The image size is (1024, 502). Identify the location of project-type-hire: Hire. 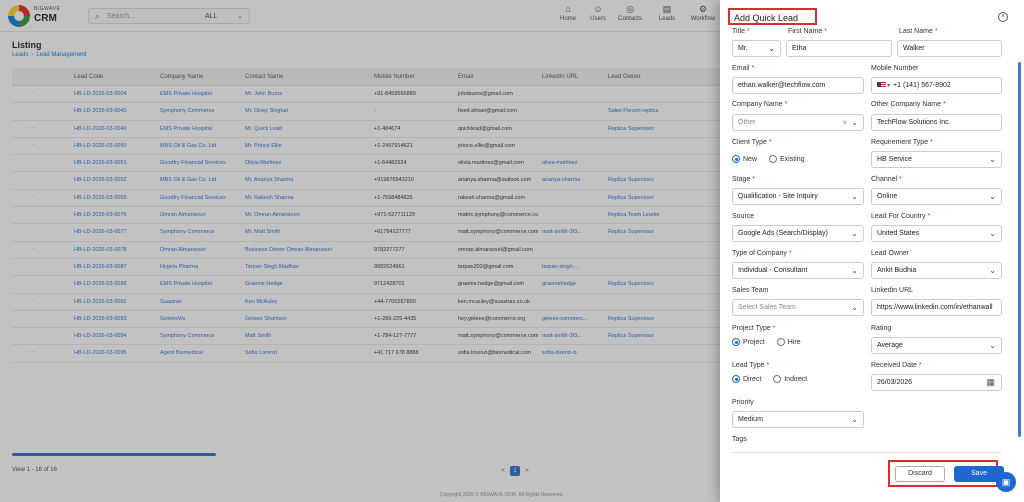
(788, 342).